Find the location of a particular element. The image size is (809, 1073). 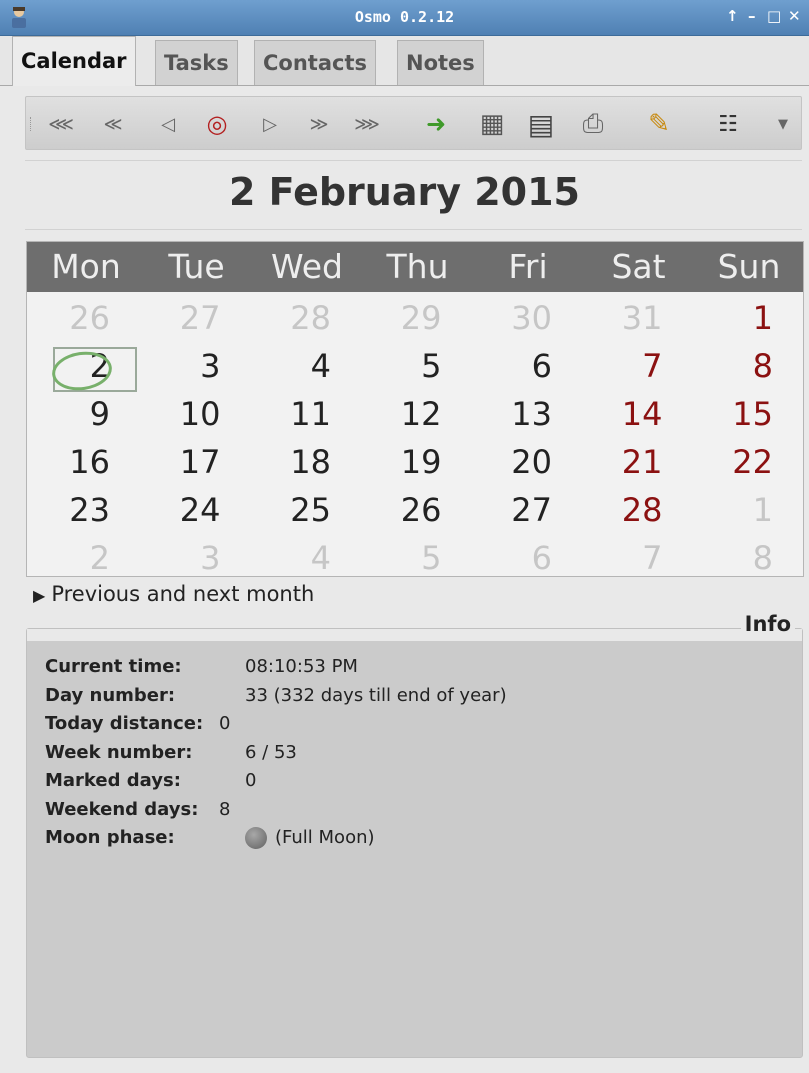

day-cell: 23 is located at coordinates (82, 510).